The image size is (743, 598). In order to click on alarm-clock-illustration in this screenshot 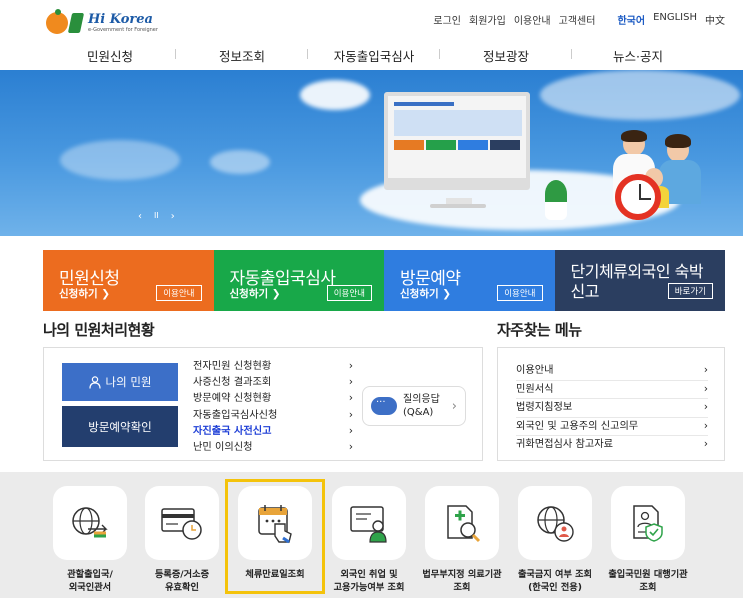, I will do `click(638, 197)`.